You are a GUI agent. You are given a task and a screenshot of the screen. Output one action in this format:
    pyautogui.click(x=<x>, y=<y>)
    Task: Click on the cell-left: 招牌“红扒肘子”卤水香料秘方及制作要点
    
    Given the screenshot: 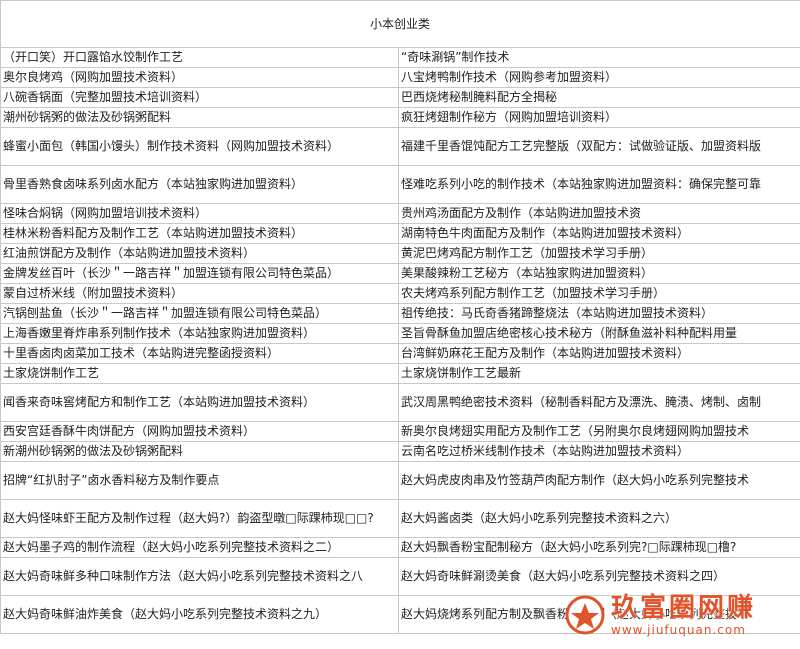 What is the action you would take?
    pyautogui.click(x=199, y=480)
    